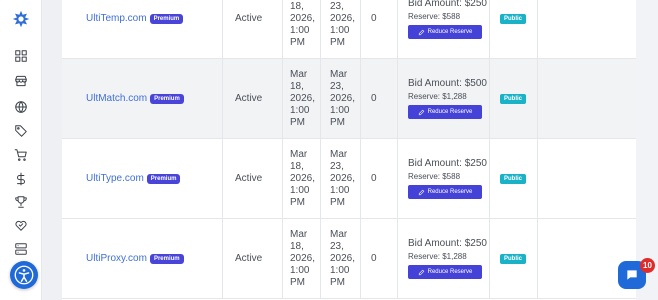 This screenshot has height=300, width=658. I want to click on end-date-cell: 23, 2026, 1:00 PM, so click(341, 29).